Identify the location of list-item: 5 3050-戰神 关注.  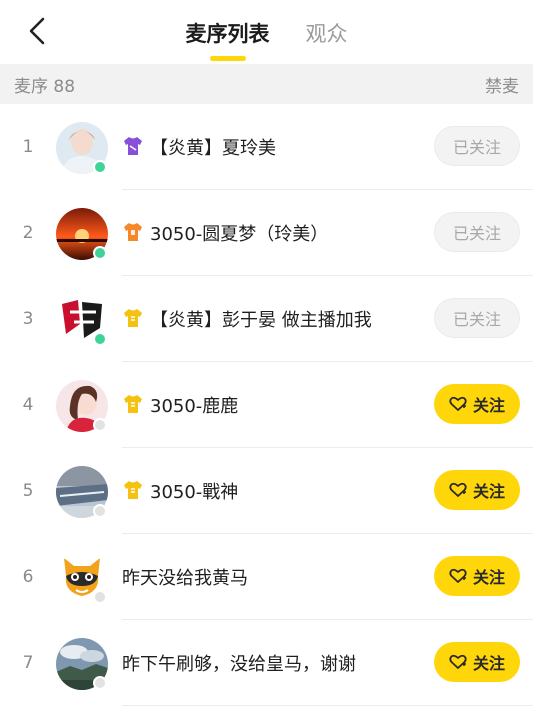
(266, 491).